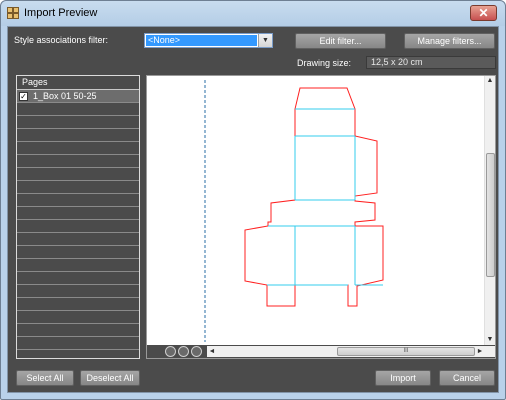 The image size is (506, 400). Describe the element at coordinates (490, 340) in the screenshot. I see `scroll-down-icon: ▼` at that location.